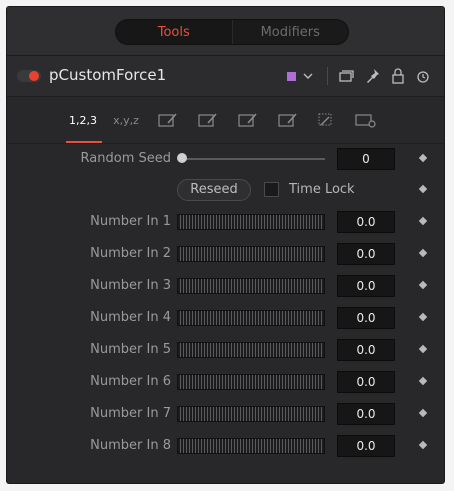 The height and width of the screenshot is (491, 454). Describe the element at coordinates (182, 158) in the screenshot. I see `random-seed-slider-knob` at that location.